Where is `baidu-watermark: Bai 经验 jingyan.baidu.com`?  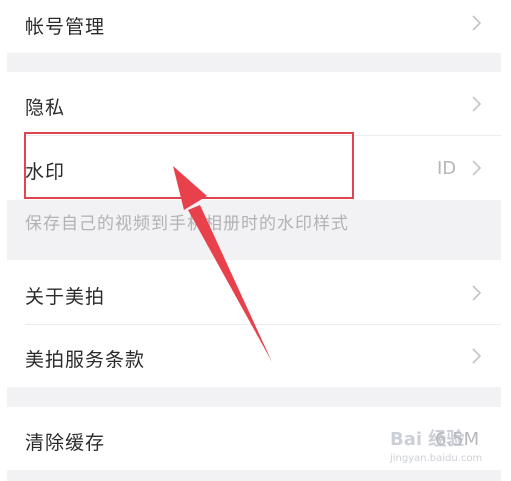 baidu-watermark: Bai 经验 jingyan.baidu.com is located at coordinates (442, 449).